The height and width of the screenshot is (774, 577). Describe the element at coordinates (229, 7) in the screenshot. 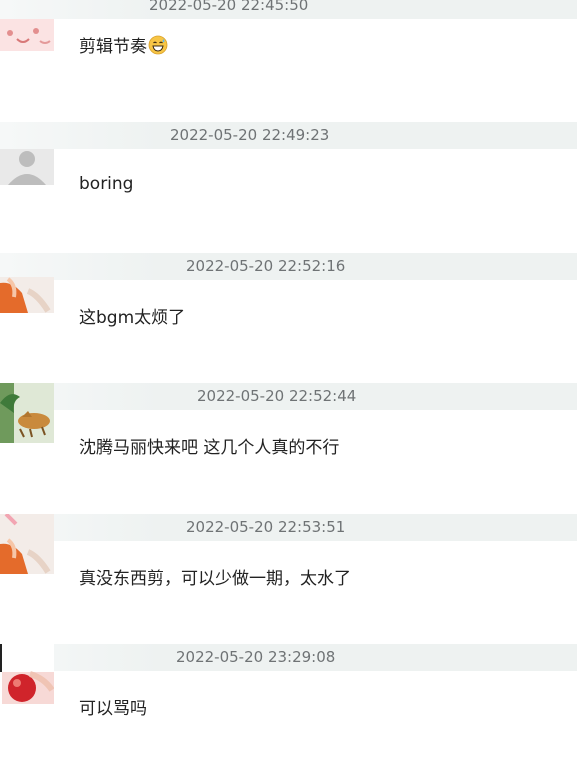

I see `comment-timestamp: 2022-05-20 22:45:50` at that location.